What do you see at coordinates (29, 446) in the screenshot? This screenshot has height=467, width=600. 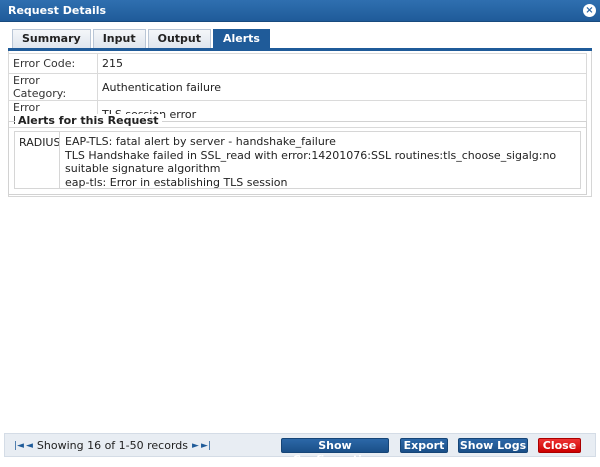 I see `previous-page-icon: ◄` at bounding box center [29, 446].